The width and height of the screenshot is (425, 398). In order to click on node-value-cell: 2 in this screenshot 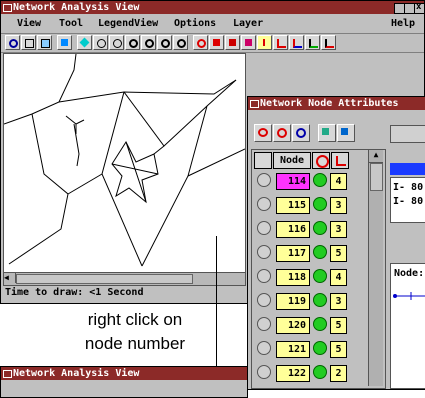, I will do `click(338, 373)`.